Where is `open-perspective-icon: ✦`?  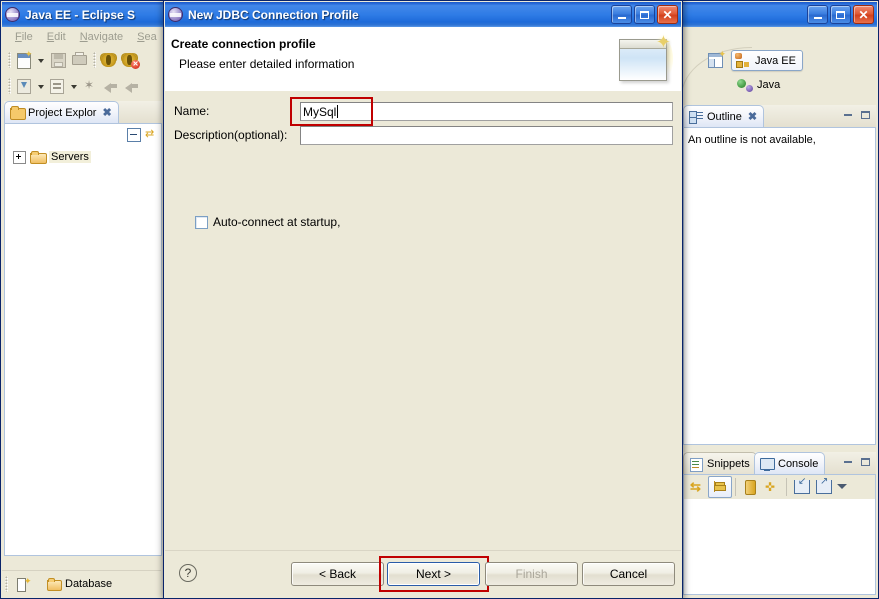
open-perspective-icon: ✦ is located at coordinates (716, 59).